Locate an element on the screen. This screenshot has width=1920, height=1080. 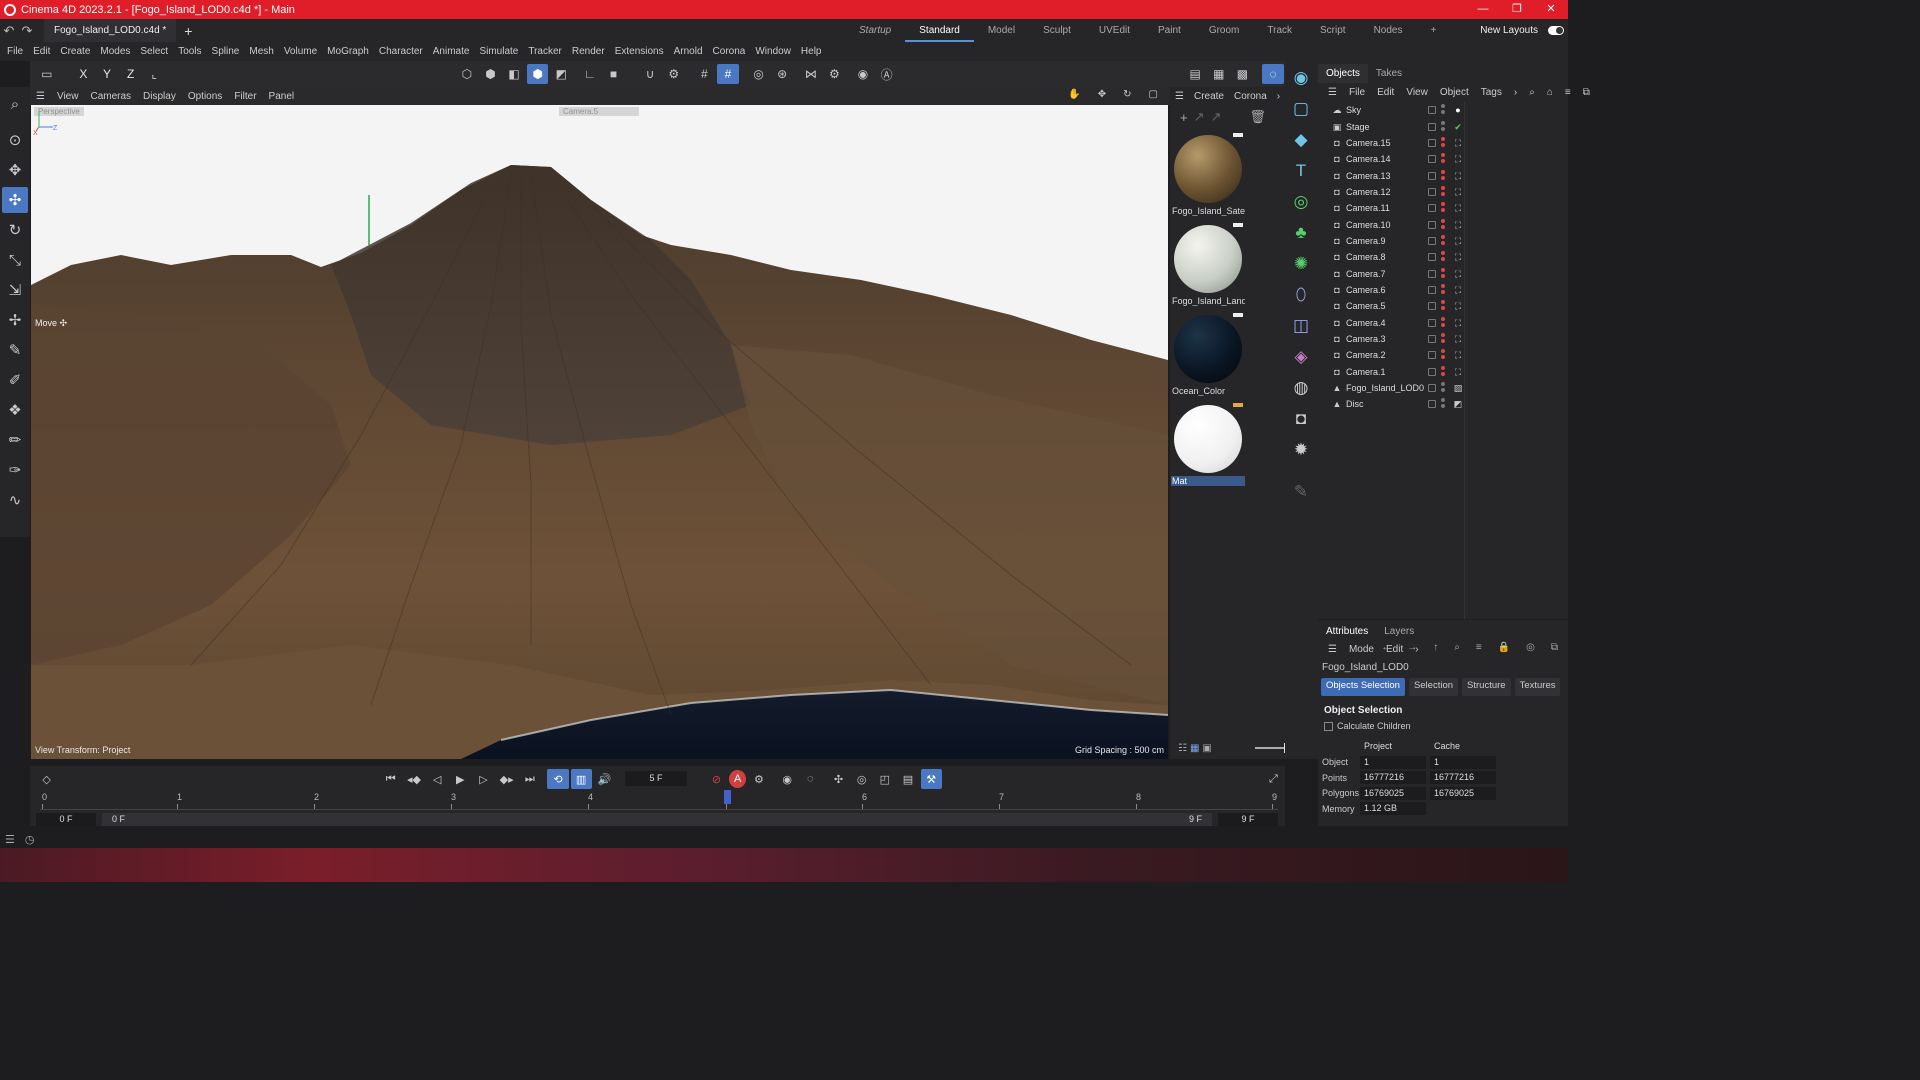
object-row: ▣ Stage ✔ is located at coordinates (1443, 126).